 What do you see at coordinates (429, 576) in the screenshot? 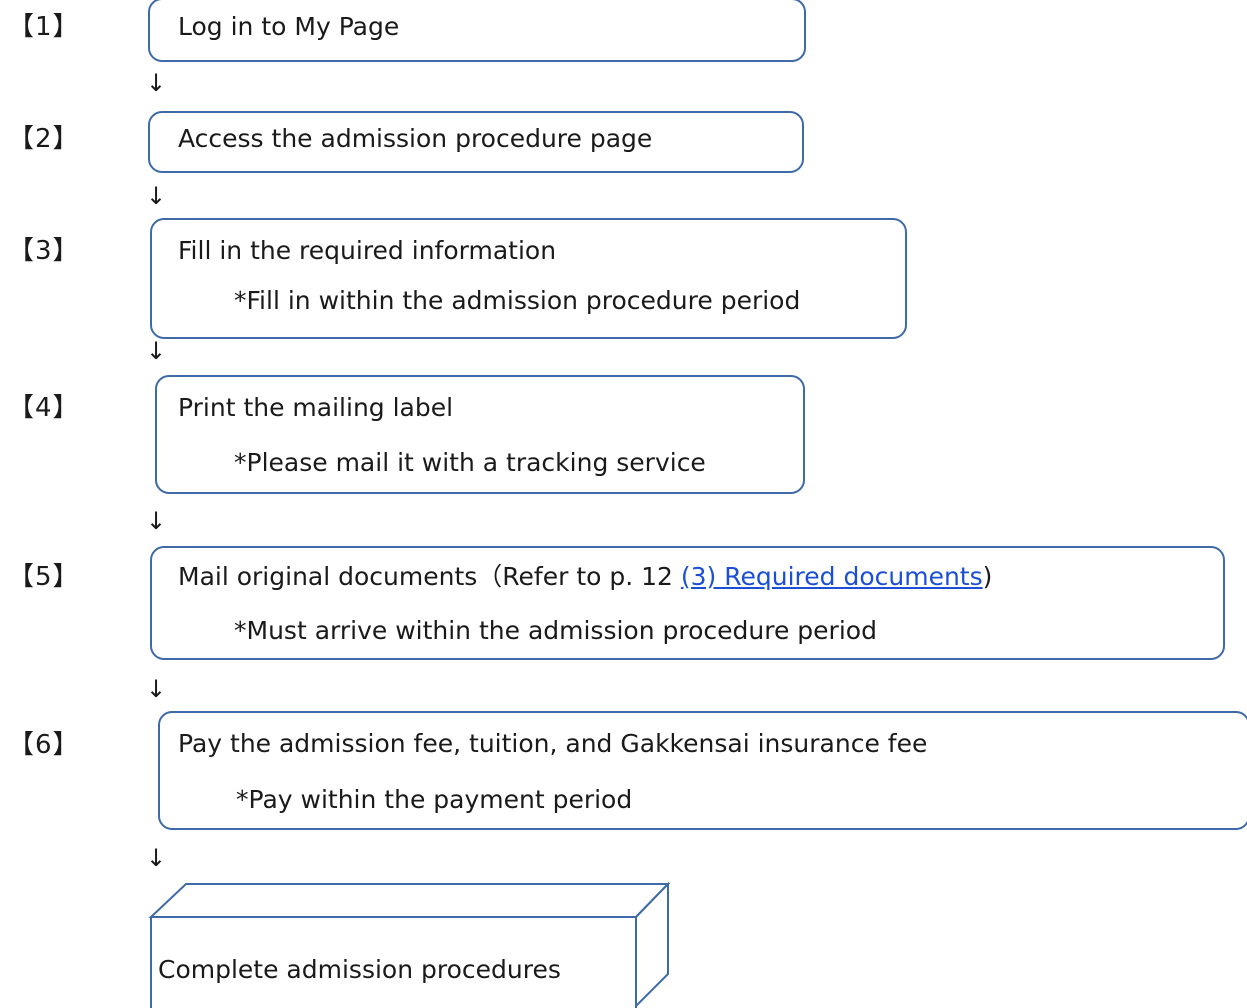
I see `step-5-title-prefix: Mail original documents（Refer to p. 12` at bounding box center [429, 576].